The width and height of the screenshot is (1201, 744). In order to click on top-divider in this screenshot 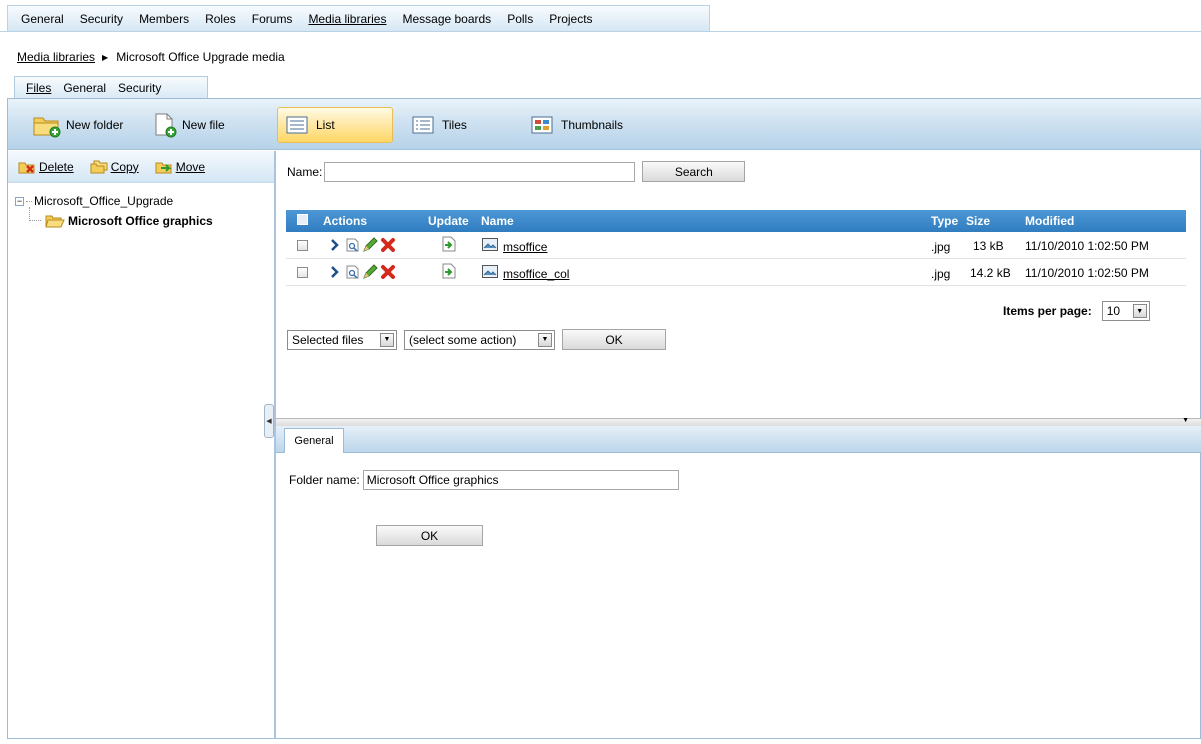, I will do `click(600, 31)`.